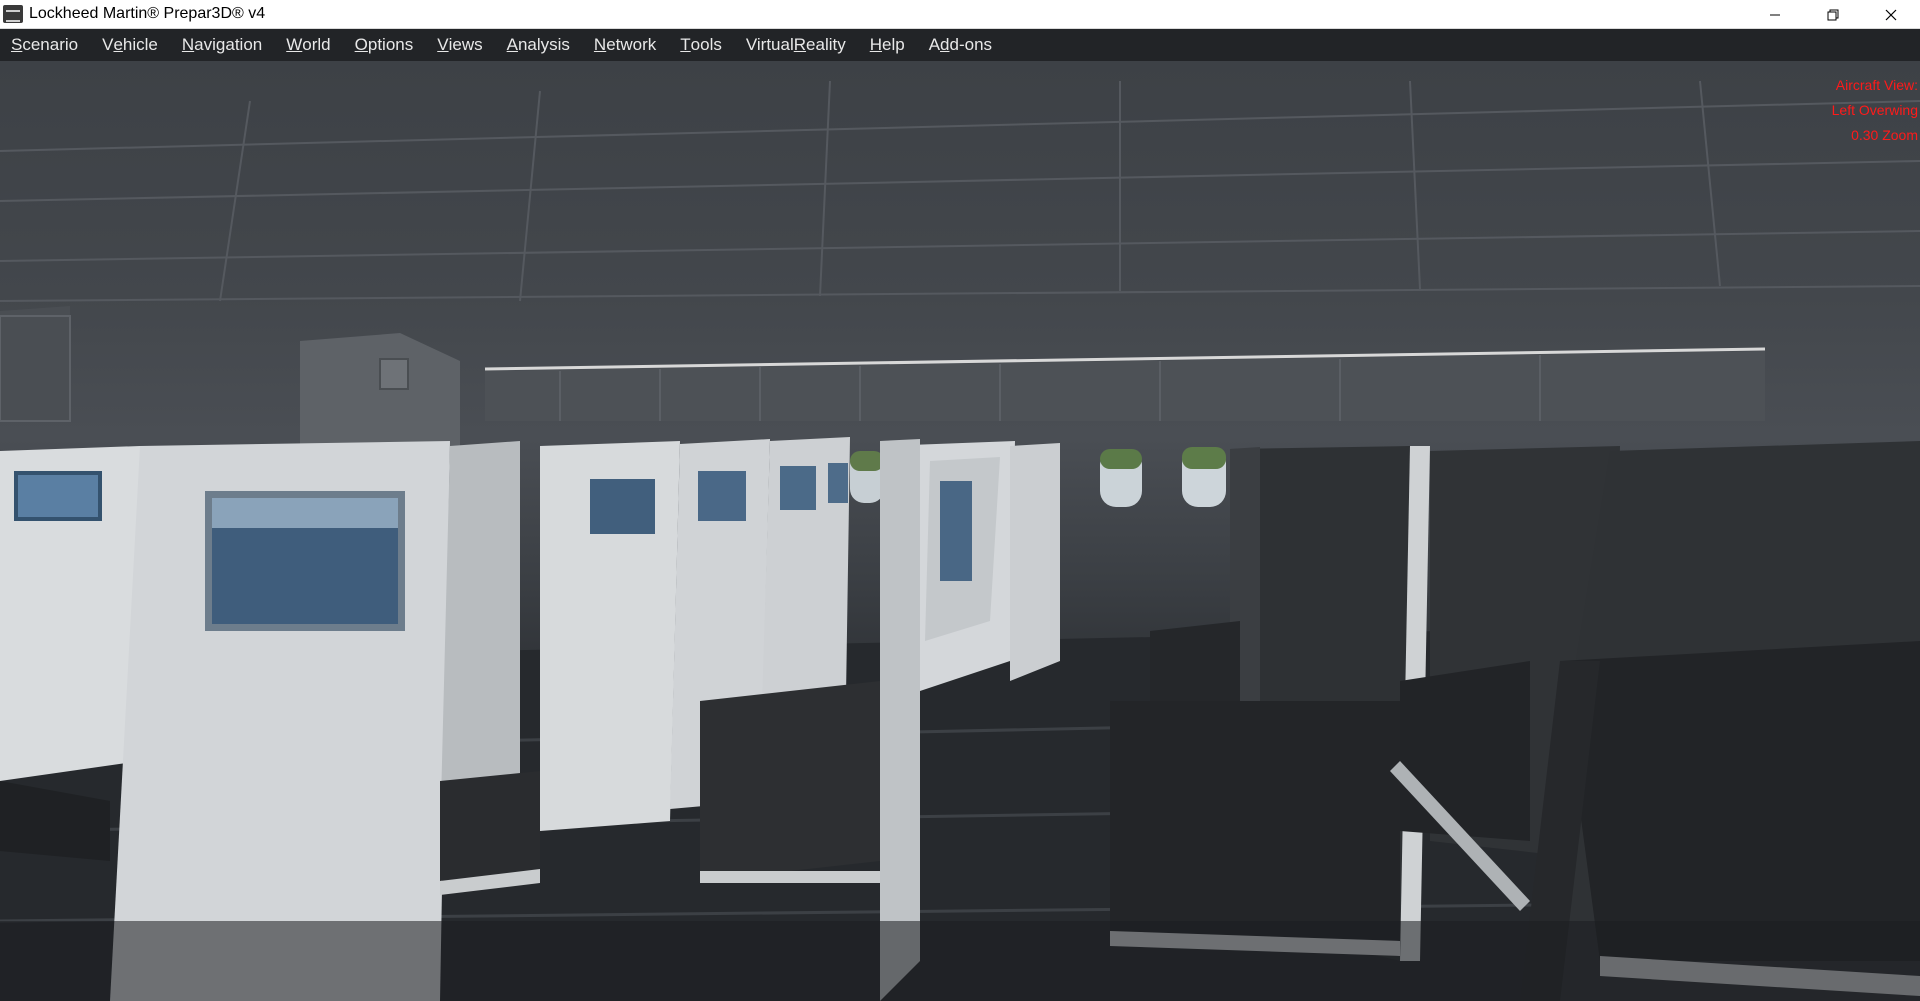 The image size is (1920, 1001). I want to click on menu-virtual-reality: Virtual Reality, so click(797, 45).